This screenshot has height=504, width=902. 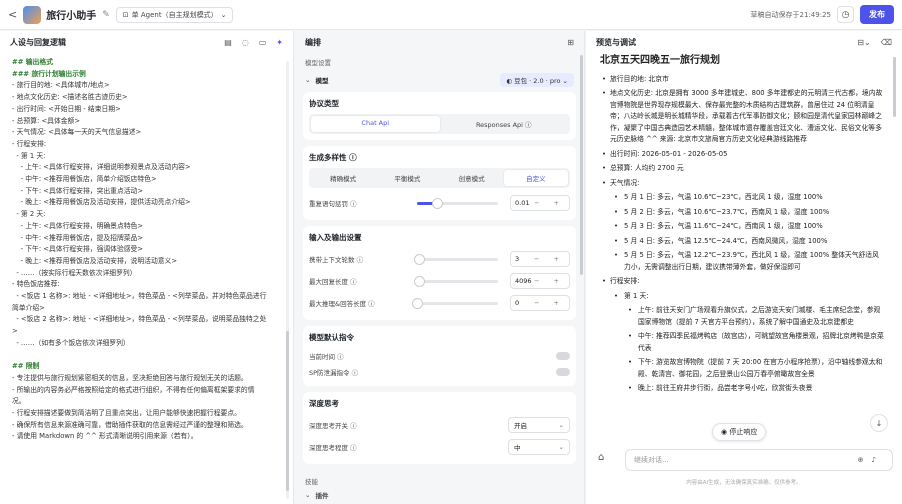 I want to click on prompt-line: - 出行时间: <开始日期 - 结束日期>, so click(x=66, y=108).